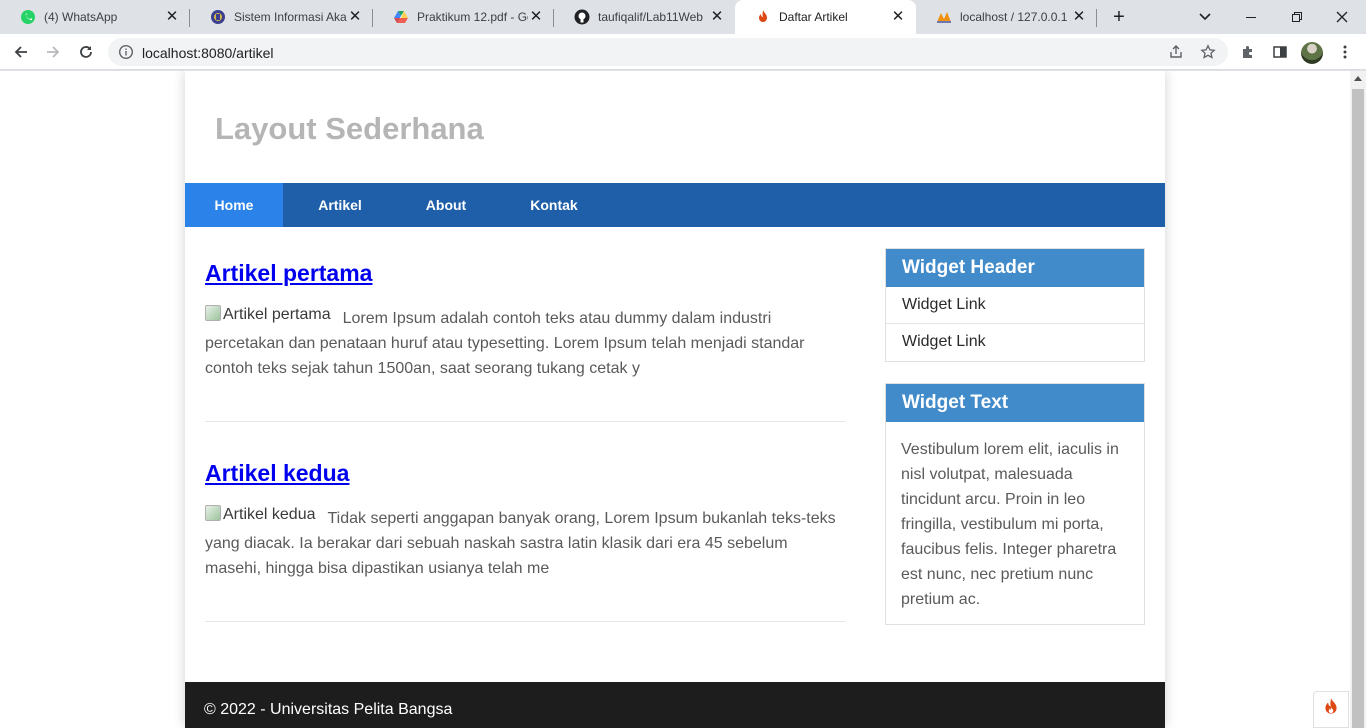 Image resolution: width=1366 pixels, height=728 pixels. Describe the element at coordinates (1345, 52) in the screenshot. I see `more-menu-icon` at that location.